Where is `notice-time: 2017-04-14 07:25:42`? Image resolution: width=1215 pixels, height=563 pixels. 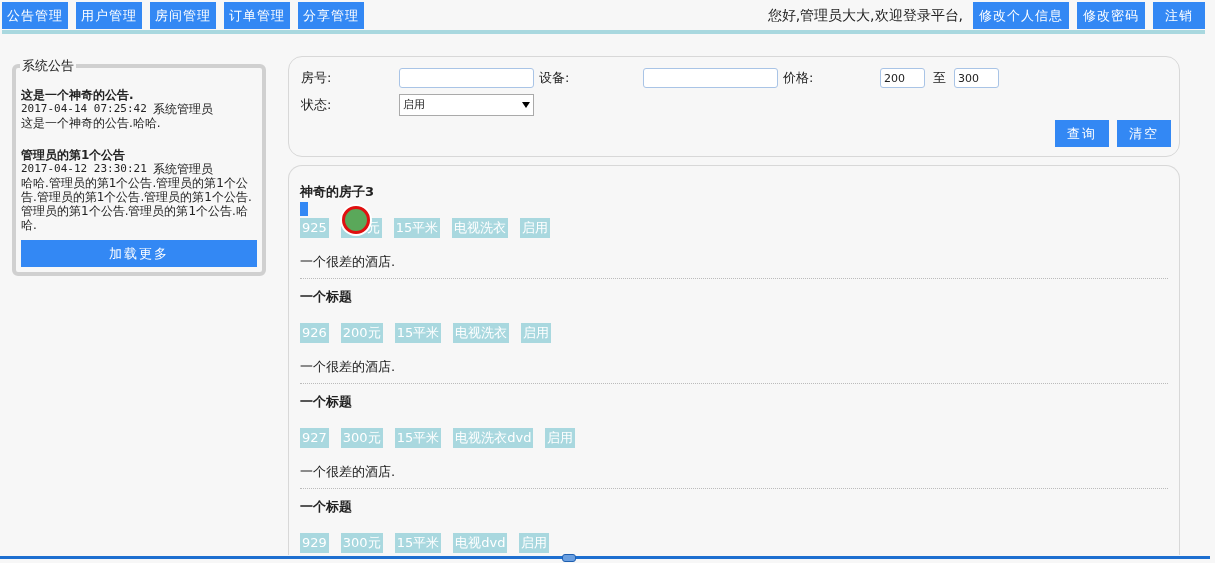 notice-time: 2017-04-14 07:25:42 is located at coordinates (84, 109).